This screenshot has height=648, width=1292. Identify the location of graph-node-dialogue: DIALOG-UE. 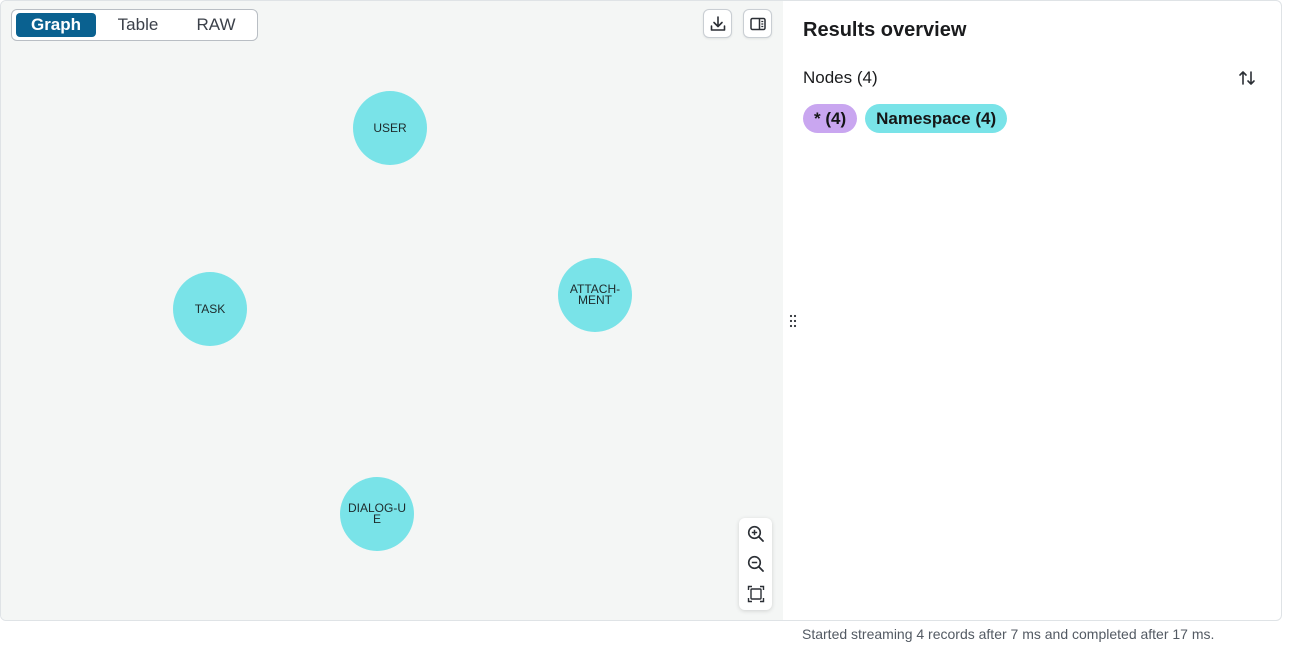
(377, 514).